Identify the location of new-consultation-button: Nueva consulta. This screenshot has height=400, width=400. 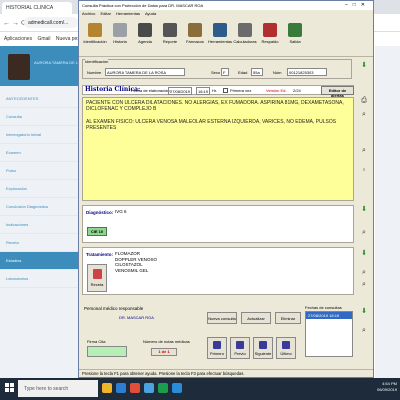
(222, 318).